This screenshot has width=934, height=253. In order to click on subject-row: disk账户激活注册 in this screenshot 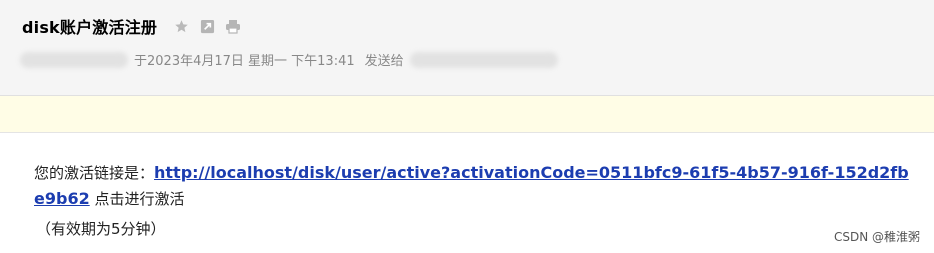, I will do `click(131, 26)`.